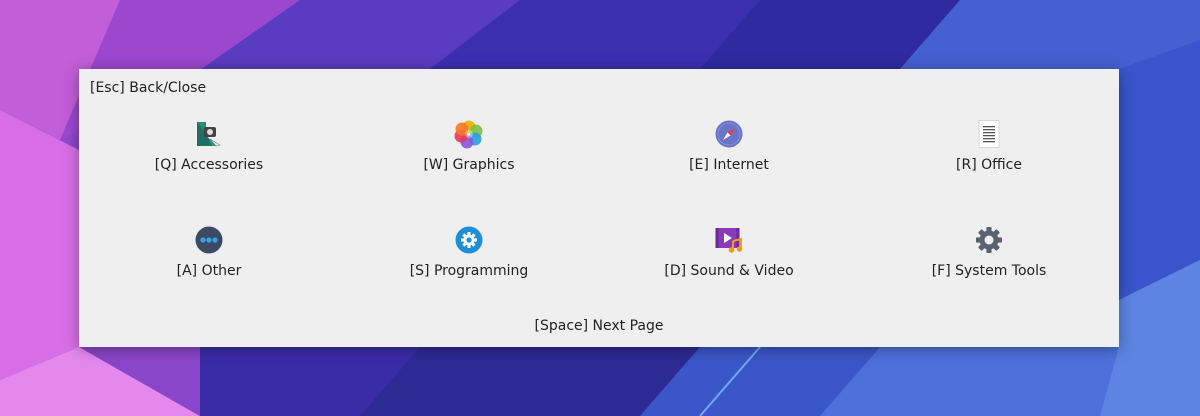 The height and width of the screenshot is (416, 1200). What do you see at coordinates (469, 271) in the screenshot?
I see `category-label: [S] Programming` at bounding box center [469, 271].